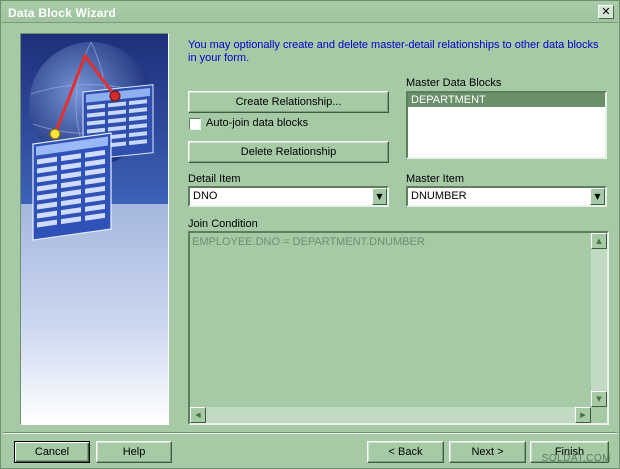 This screenshot has height=469, width=620. Describe the element at coordinates (439, 196) in the screenshot. I see `master-item-value: DNUMBER` at that location.